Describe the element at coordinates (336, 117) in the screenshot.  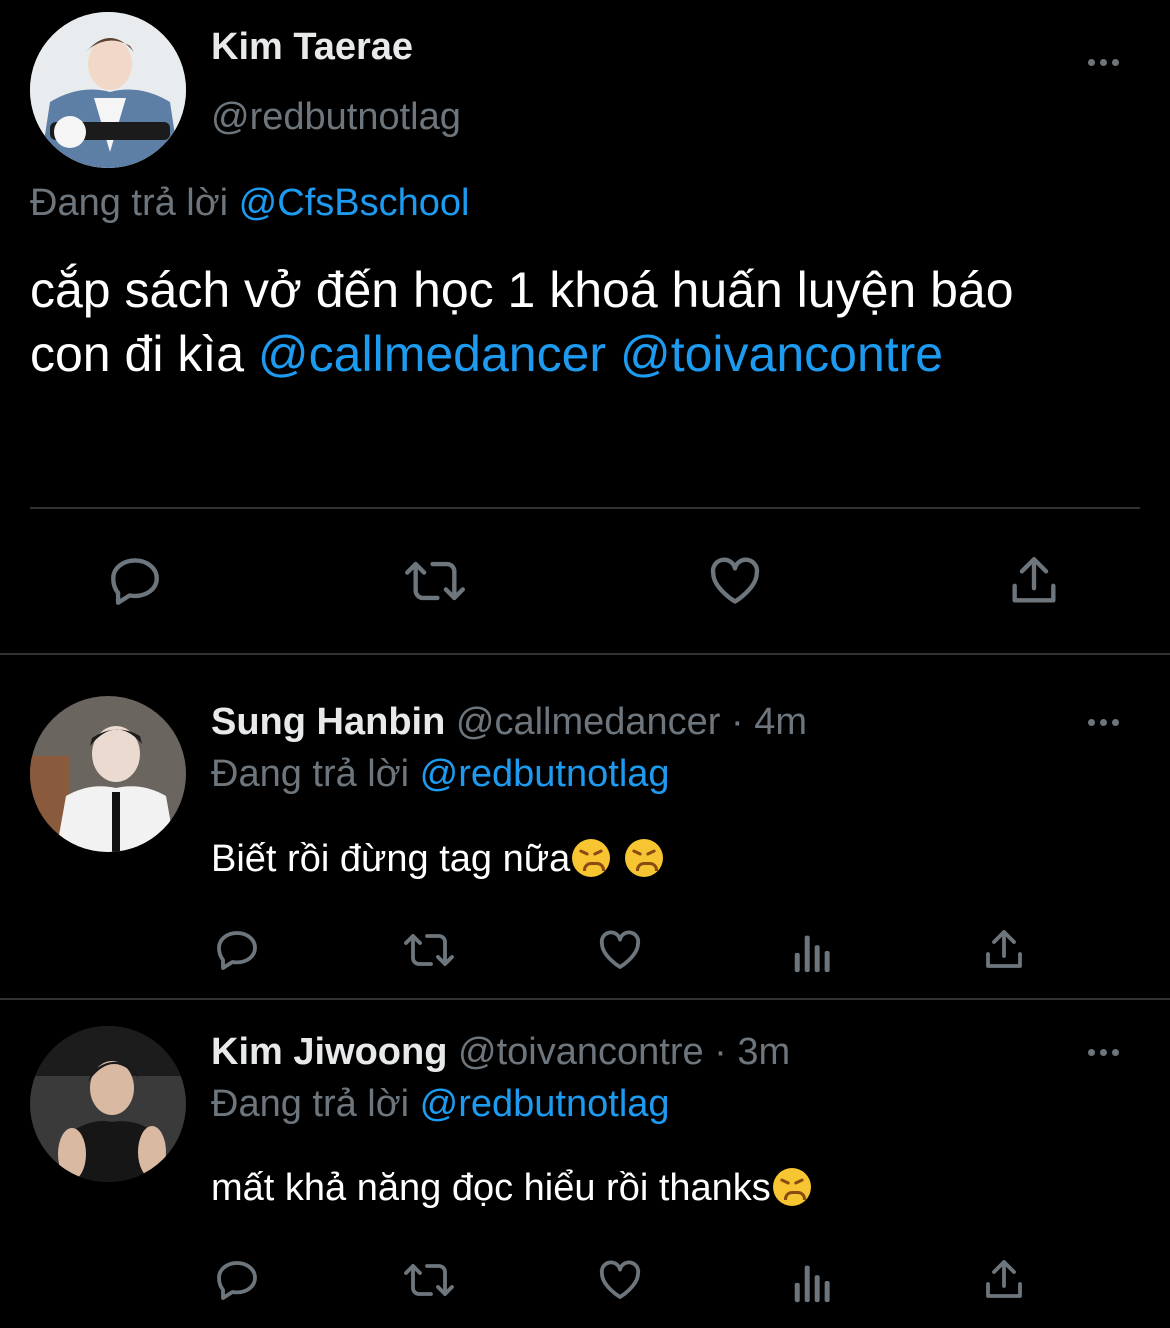
I see `handle: @redbutnotlag` at that location.